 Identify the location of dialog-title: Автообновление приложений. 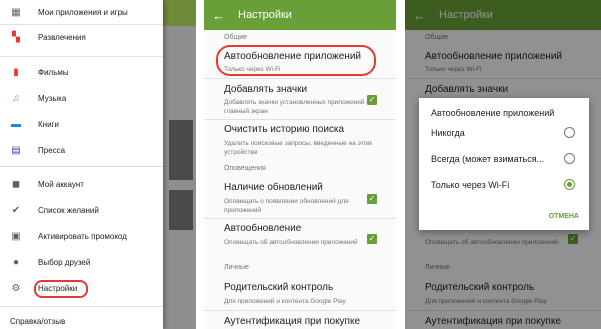
(493, 113).